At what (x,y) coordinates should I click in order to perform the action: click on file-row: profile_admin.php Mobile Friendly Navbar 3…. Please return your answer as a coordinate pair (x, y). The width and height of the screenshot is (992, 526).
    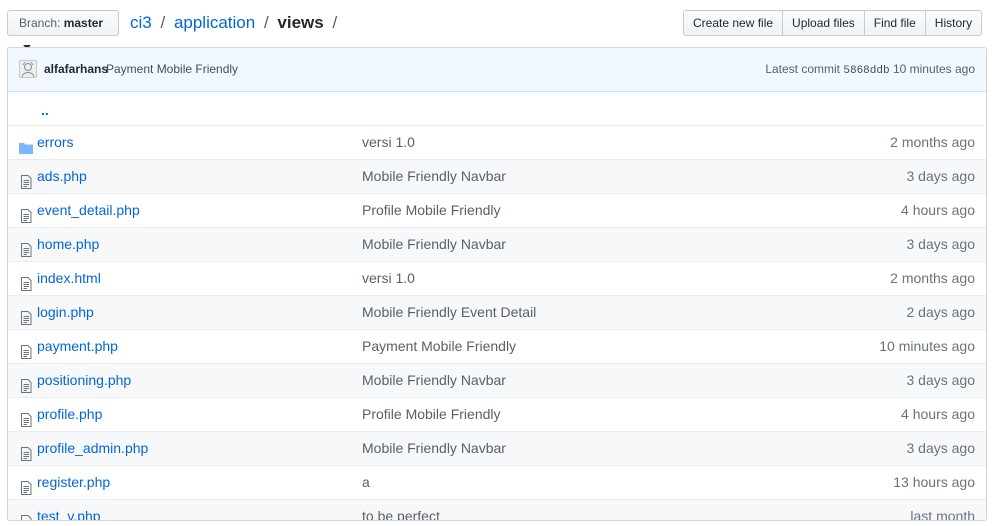
    Looking at the image, I should click on (497, 448).